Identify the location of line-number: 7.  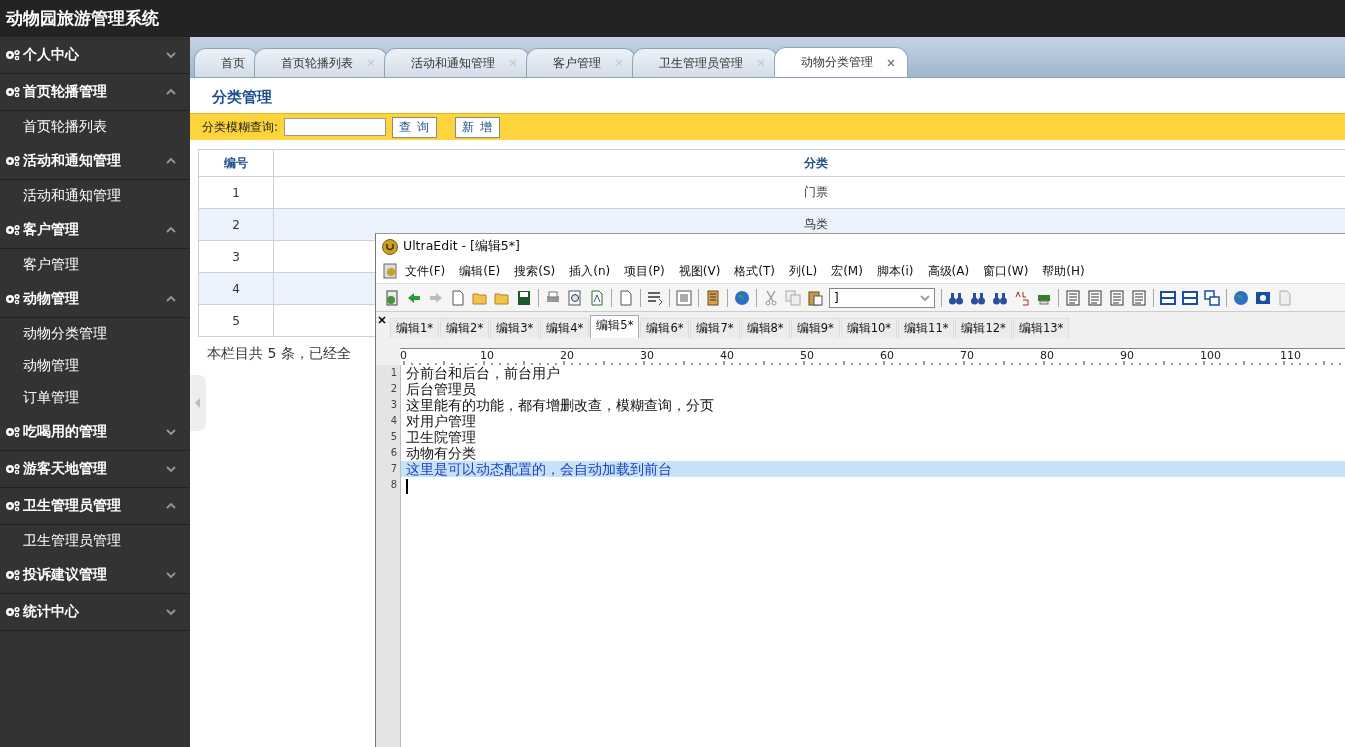
(393, 469).